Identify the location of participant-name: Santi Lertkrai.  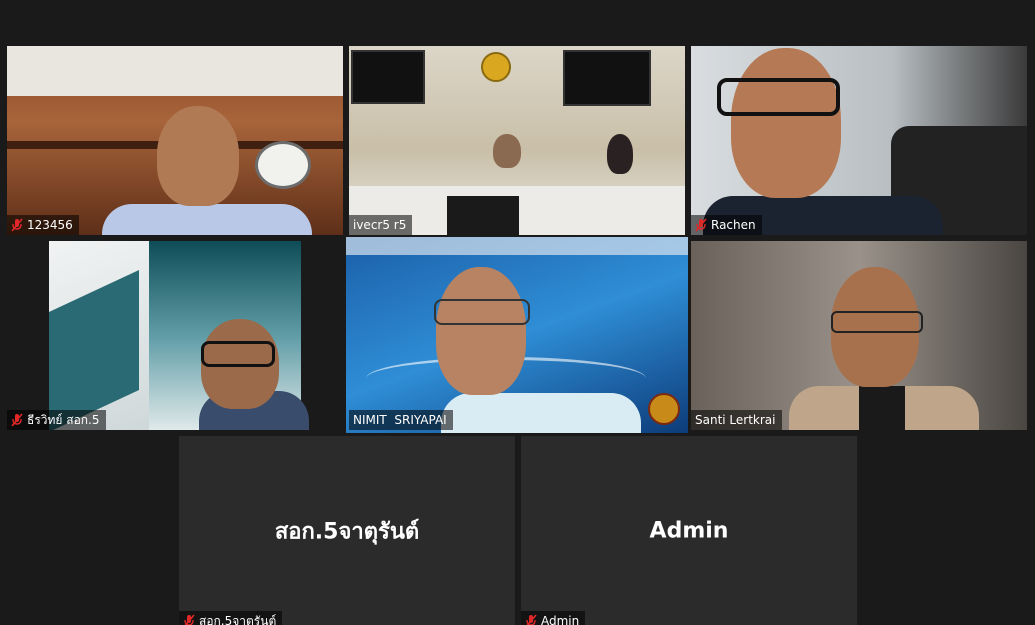
(735, 420).